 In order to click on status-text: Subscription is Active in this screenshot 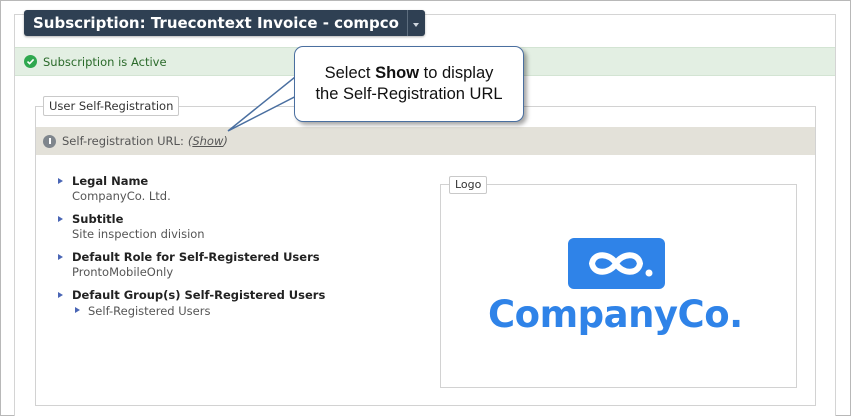, I will do `click(105, 61)`.